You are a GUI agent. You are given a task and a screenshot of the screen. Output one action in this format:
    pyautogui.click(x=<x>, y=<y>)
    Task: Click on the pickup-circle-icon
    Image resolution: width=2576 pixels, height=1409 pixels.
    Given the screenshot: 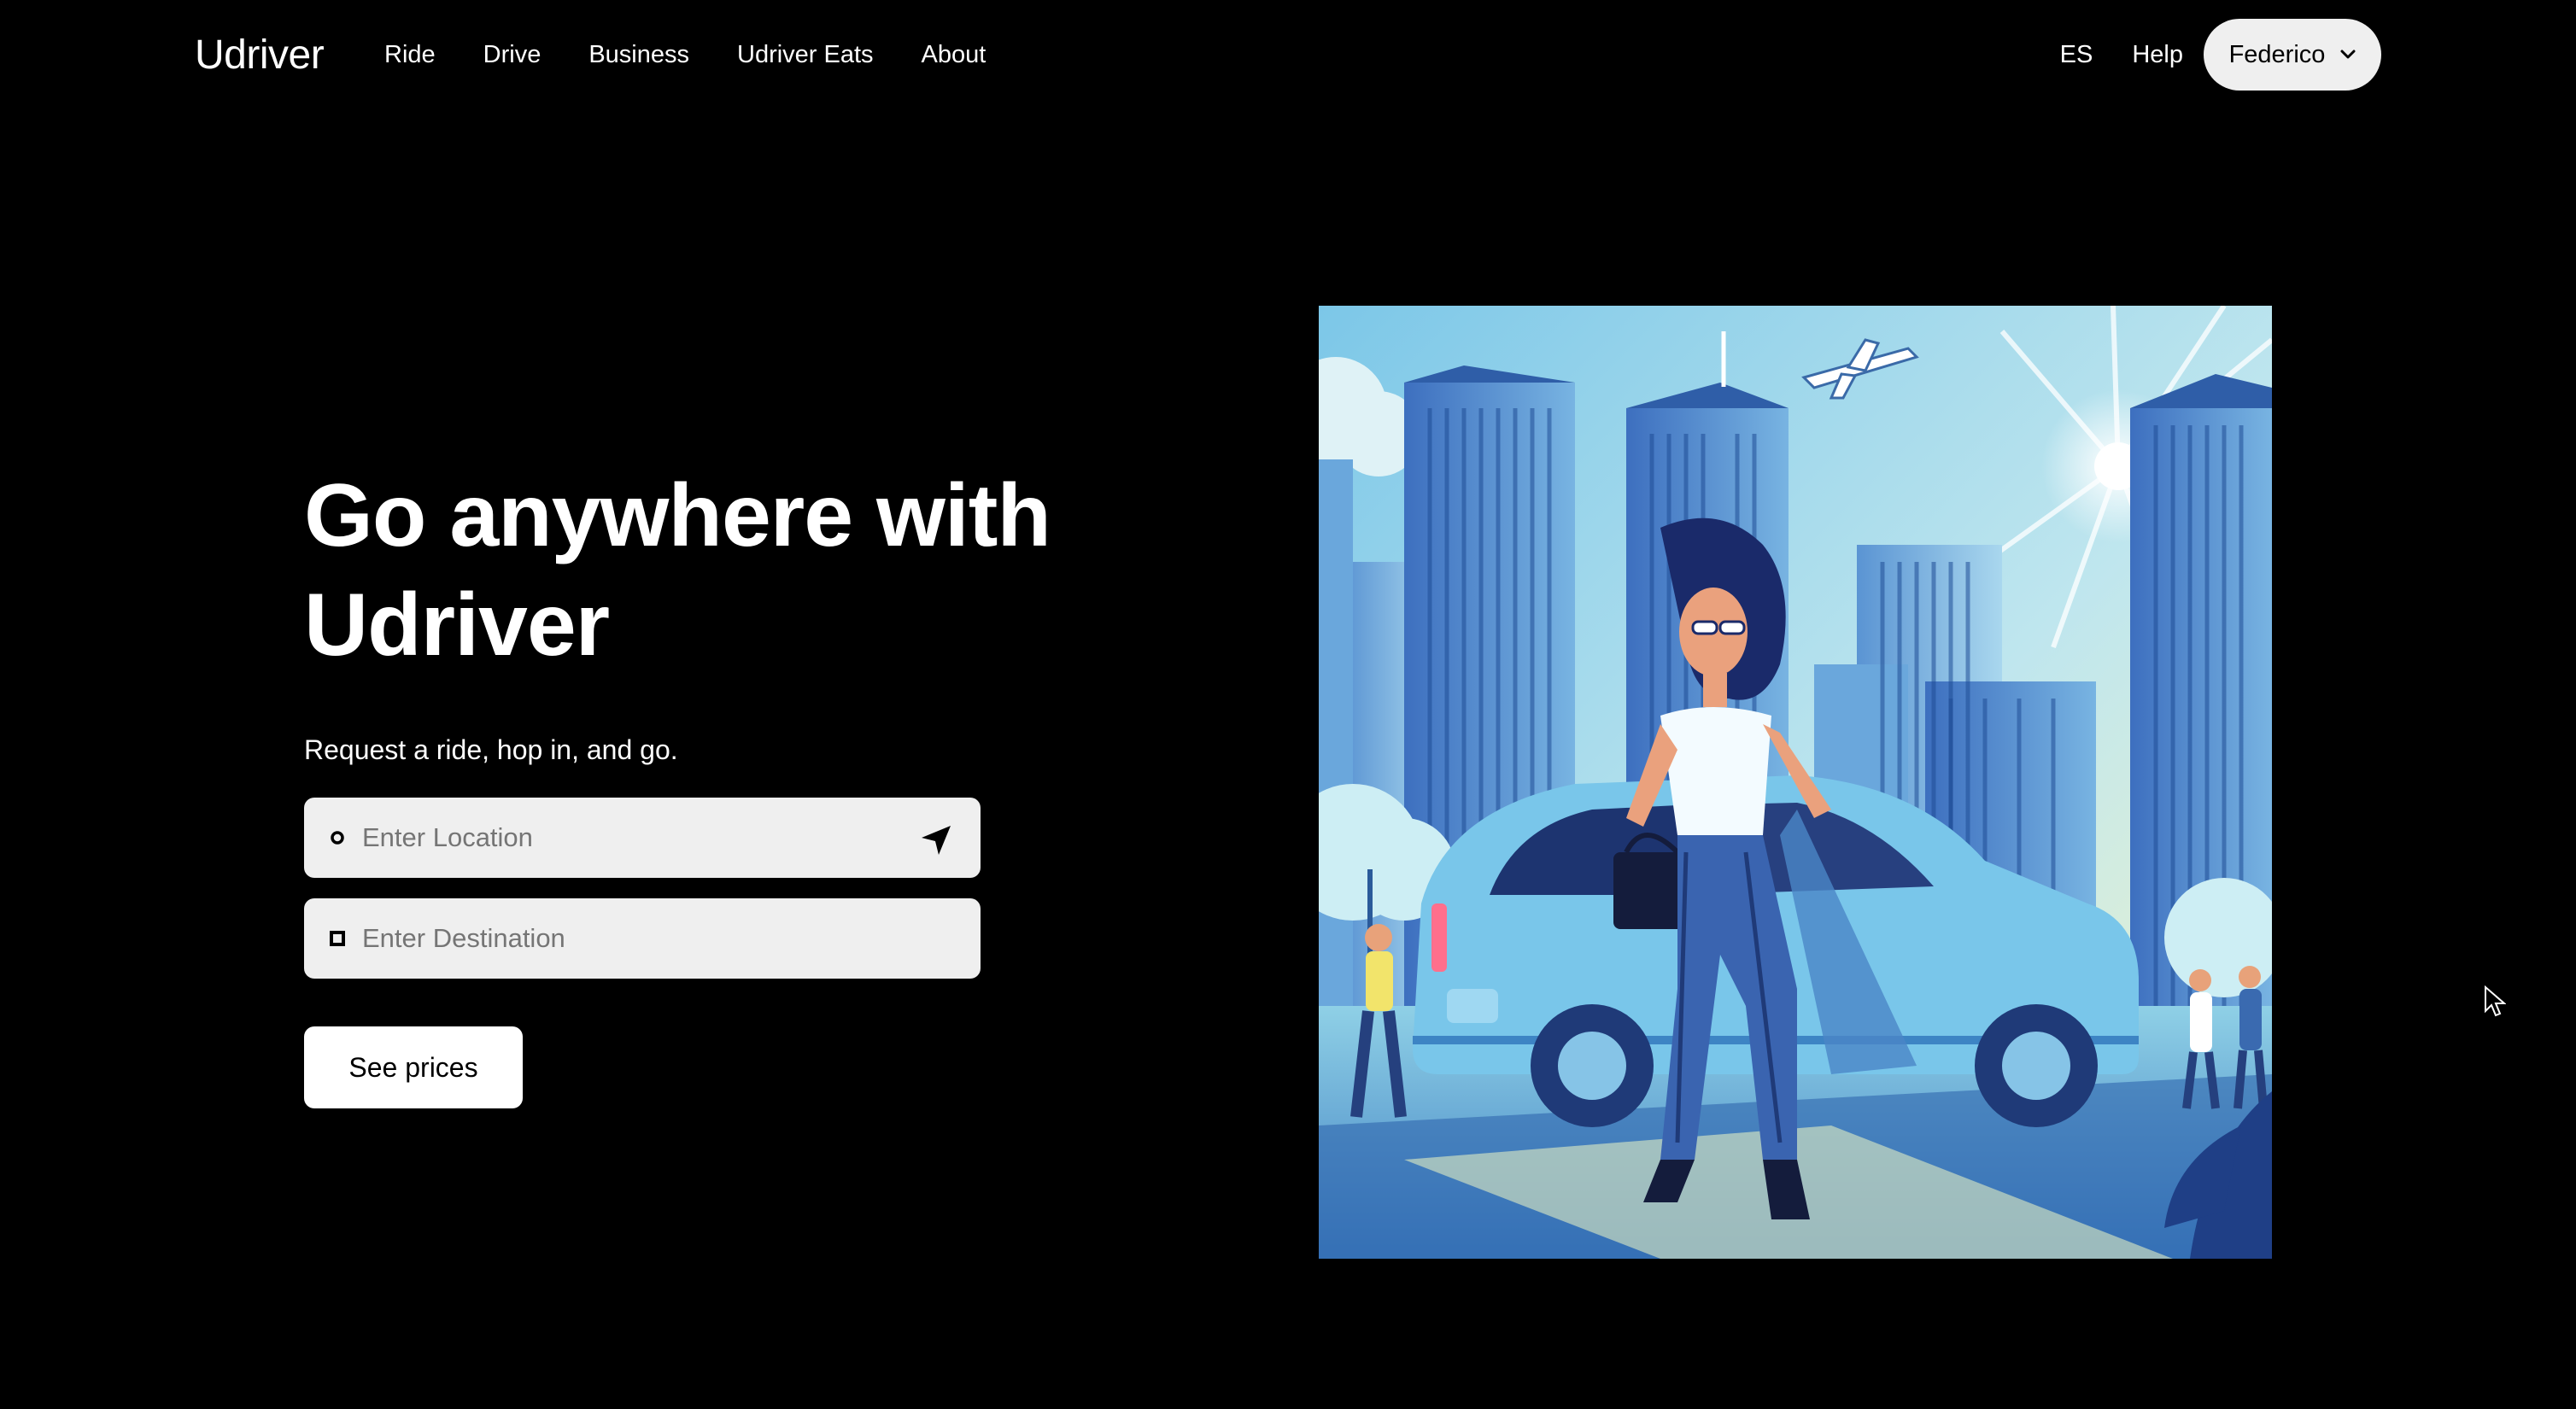 What is the action you would take?
    pyautogui.click(x=337, y=838)
    